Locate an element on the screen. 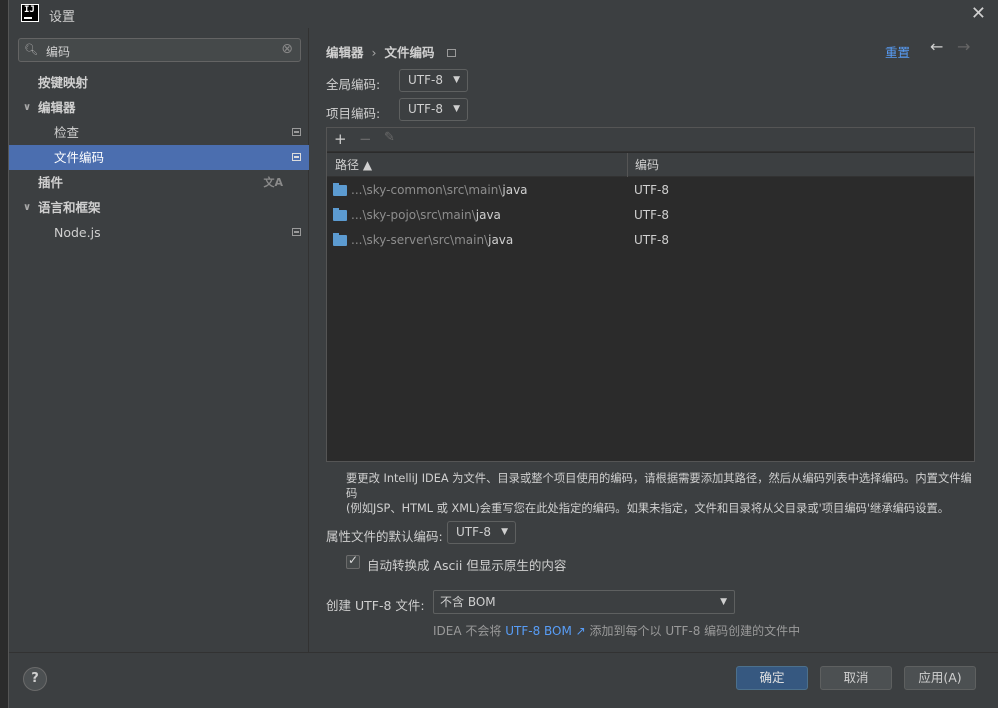  properties-encoding-select: UTF-8 ▼ is located at coordinates (481, 532).